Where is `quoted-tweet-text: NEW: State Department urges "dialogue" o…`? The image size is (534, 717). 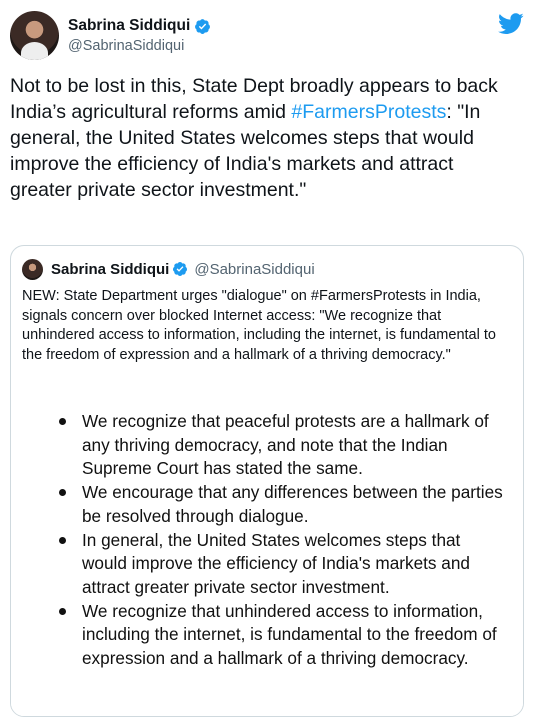 quoted-tweet-text: NEW: State Department urges "dialogue" o… is located at coordinates (259, 325).